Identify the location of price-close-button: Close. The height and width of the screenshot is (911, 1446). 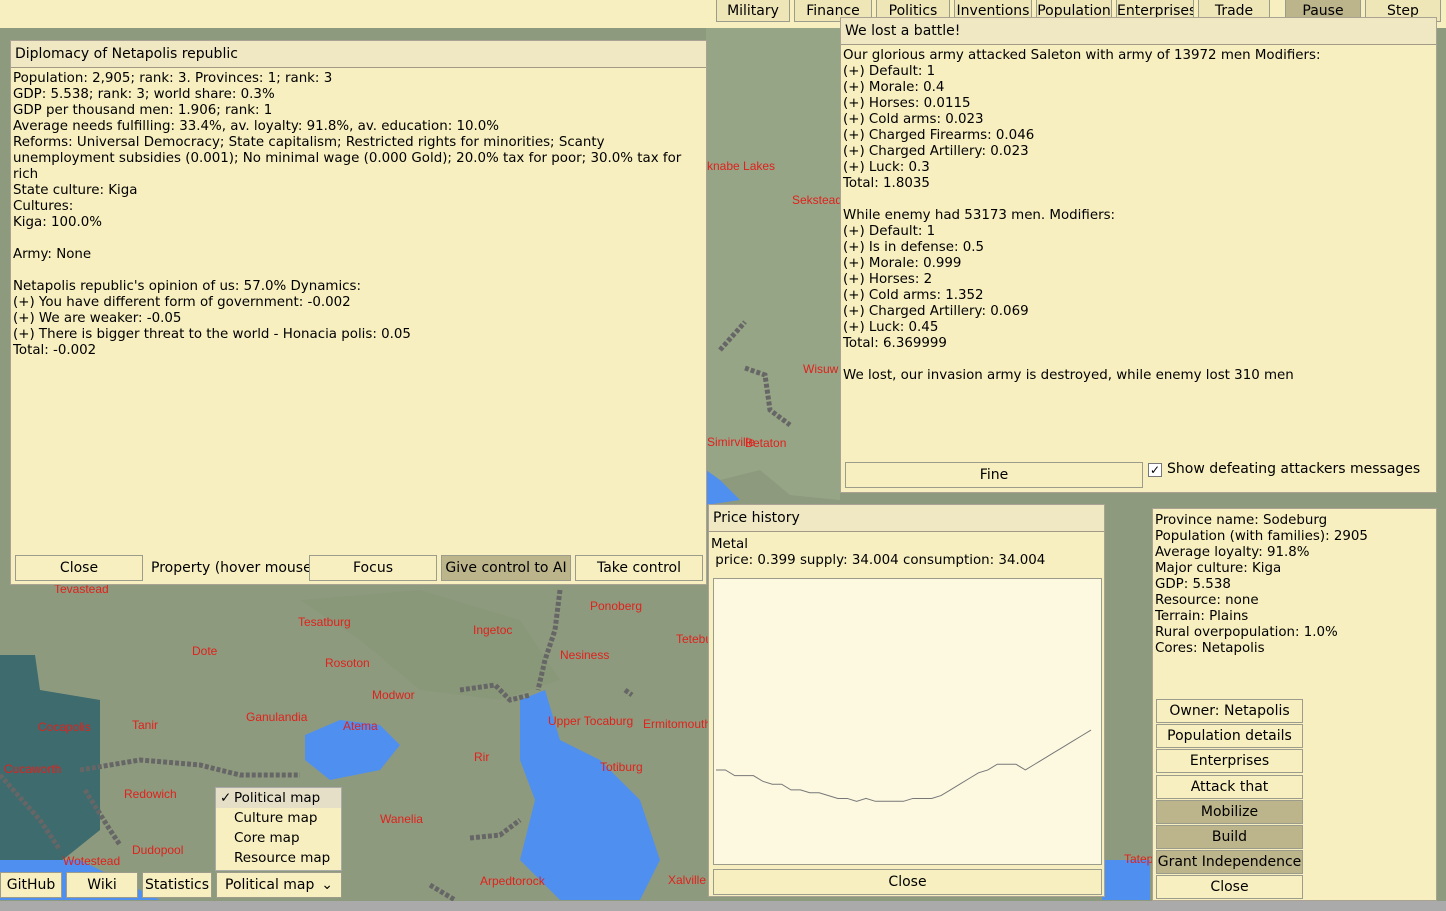
(907, 882).